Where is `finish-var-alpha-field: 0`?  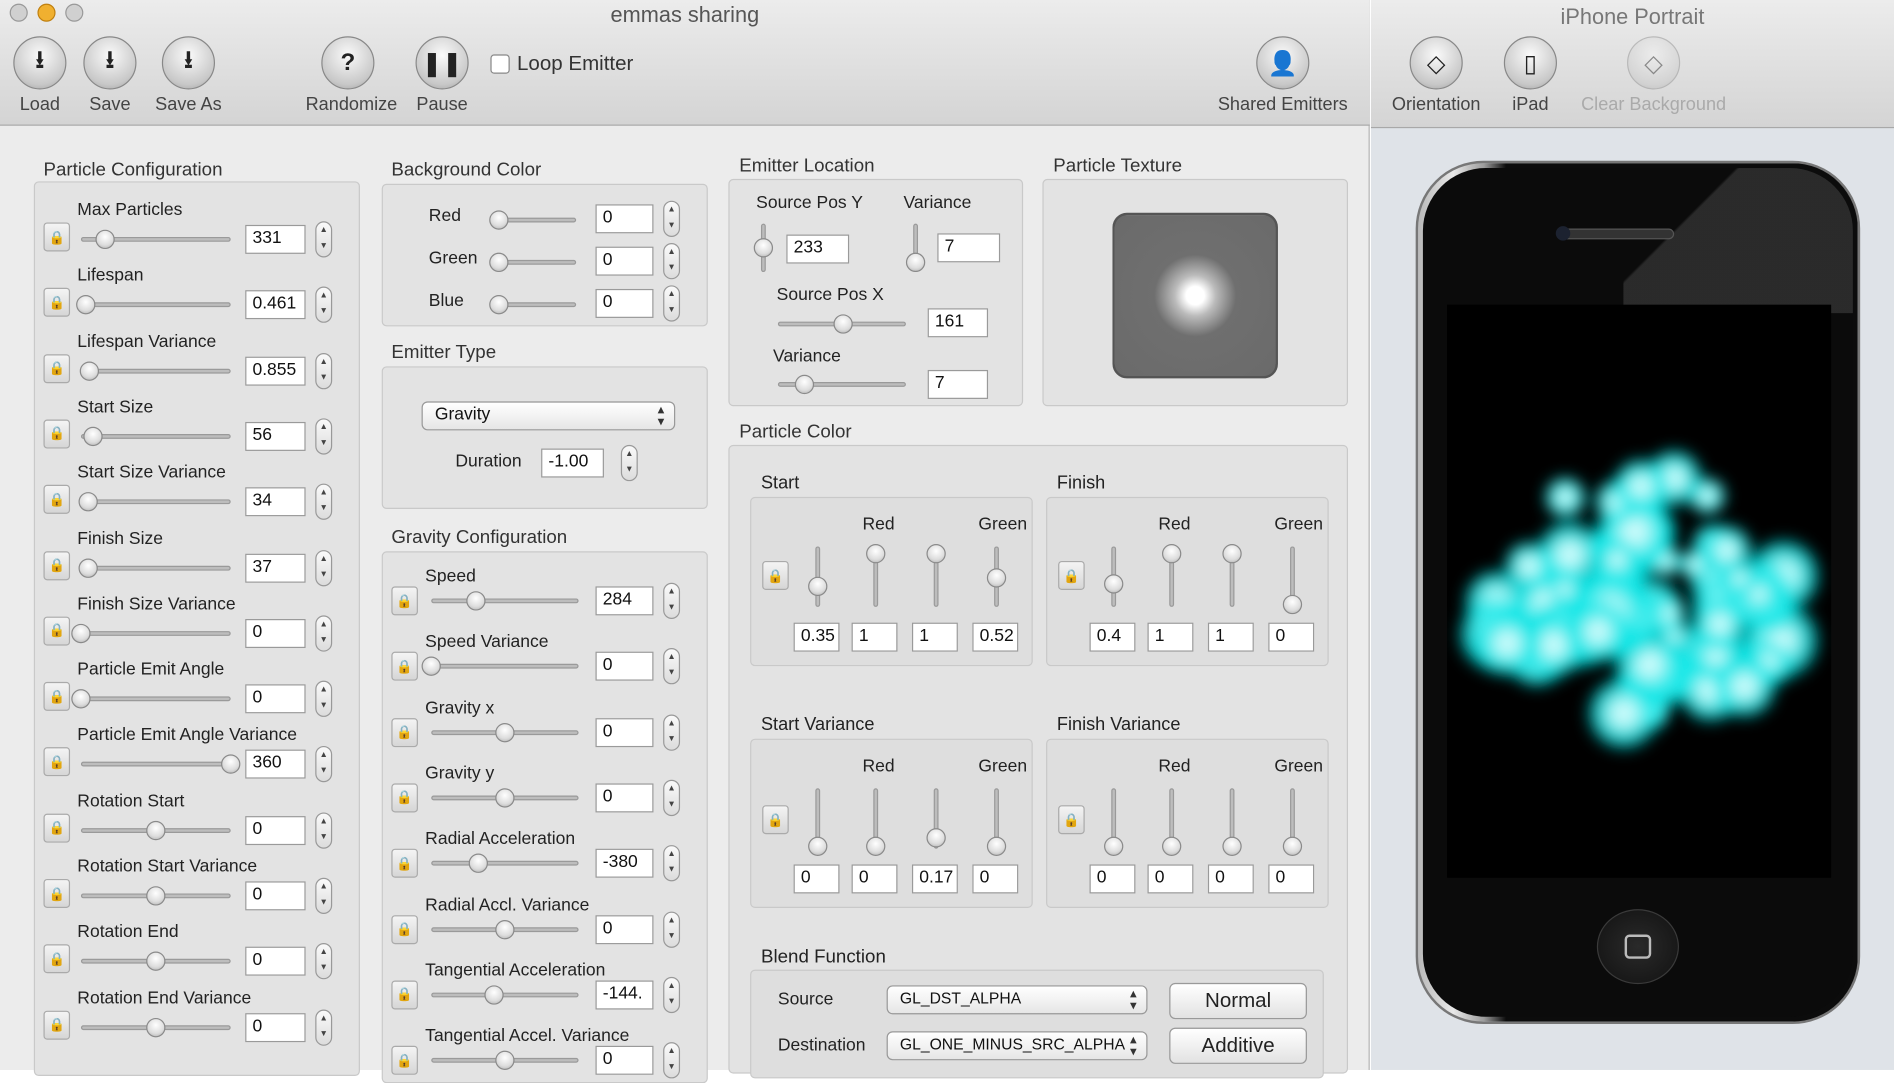 finish-var-alpha-field: 0 is located at coordinates (1291, 879).